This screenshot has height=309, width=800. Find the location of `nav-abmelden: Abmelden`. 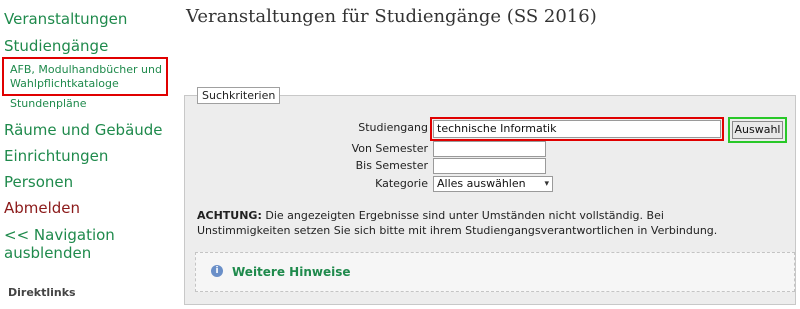

nav-abmelden: Abmelden is located at coordinates (42, 208).